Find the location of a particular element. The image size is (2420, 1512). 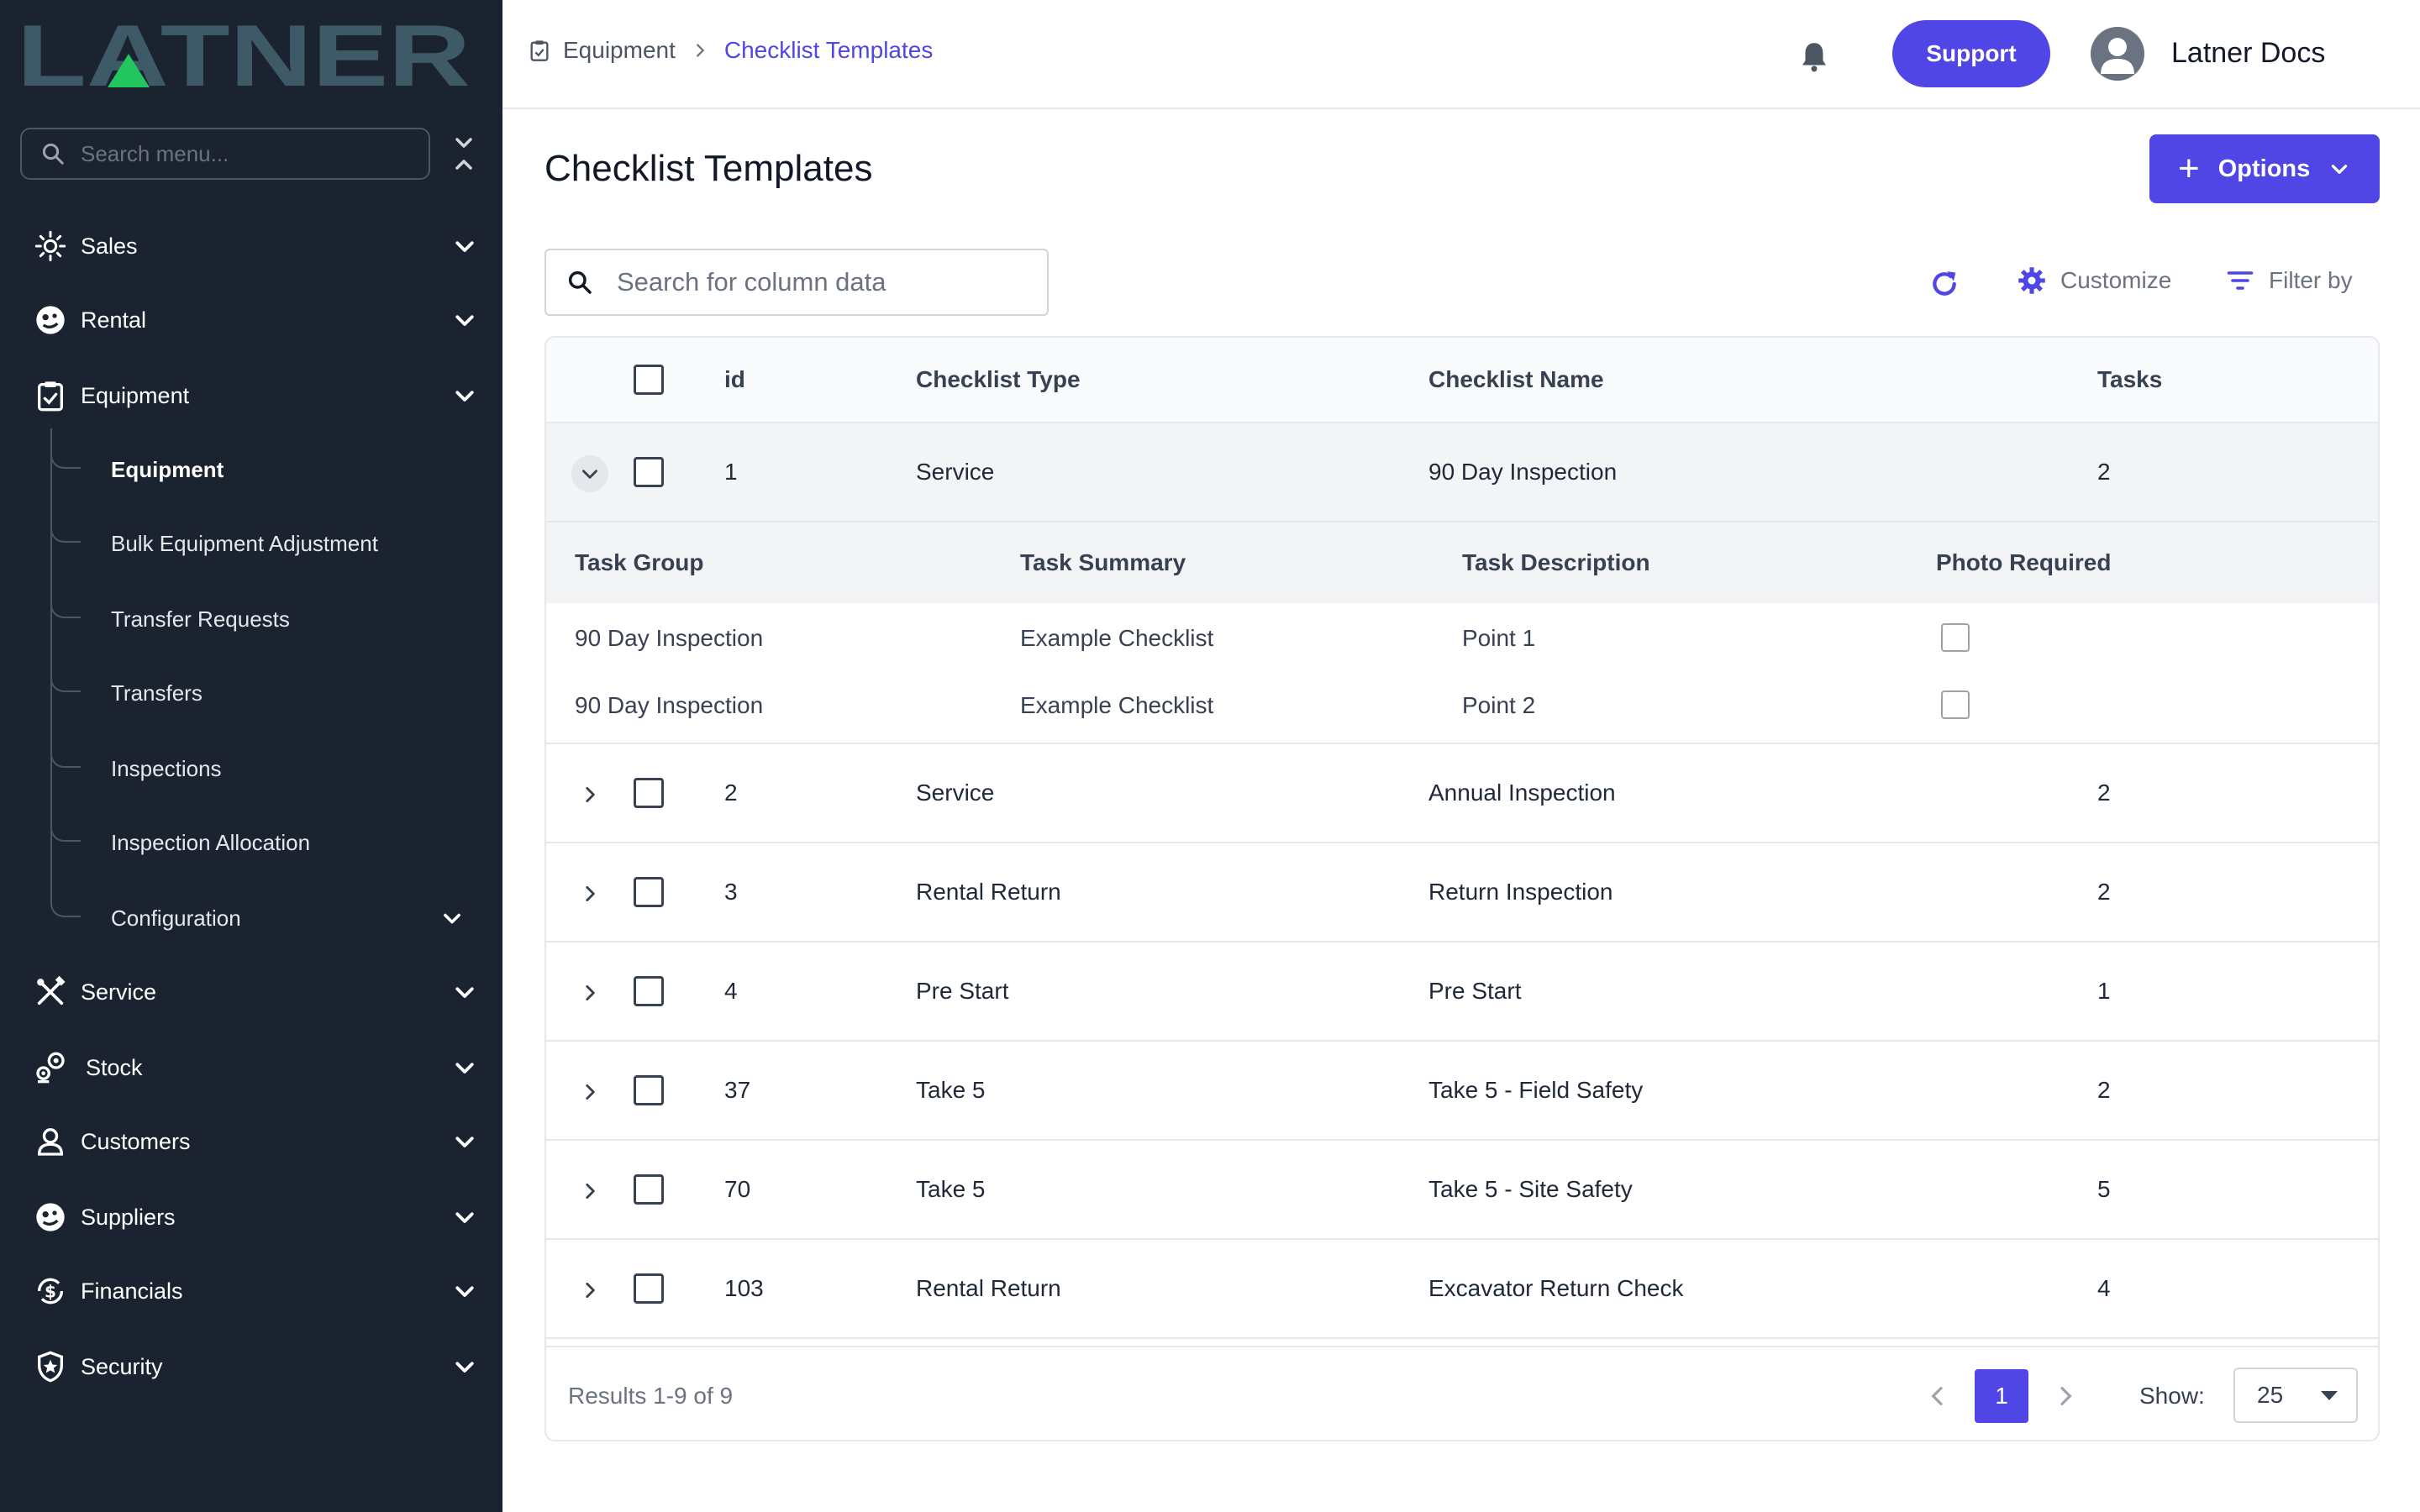

customize-label: Customize is located at coordinates (2116, 280).